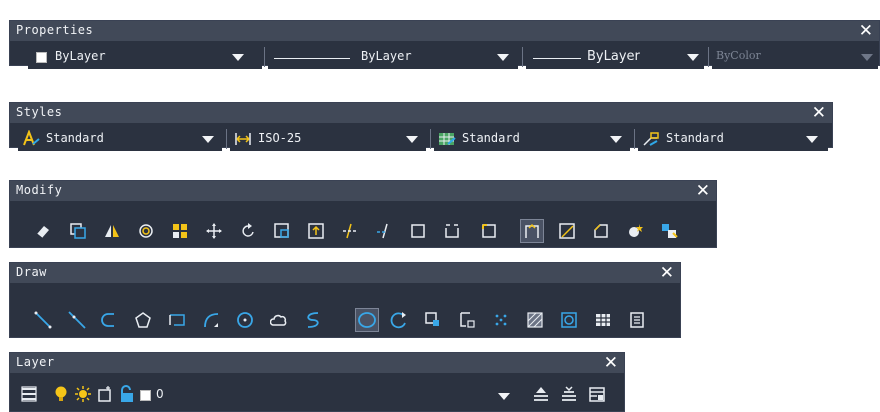 This screenshot has width=880, height=412. What do you see at coordinates (819, 113) in the screenshot?
I see `styles-close-button: ✕` at bounding box center [819, 113].